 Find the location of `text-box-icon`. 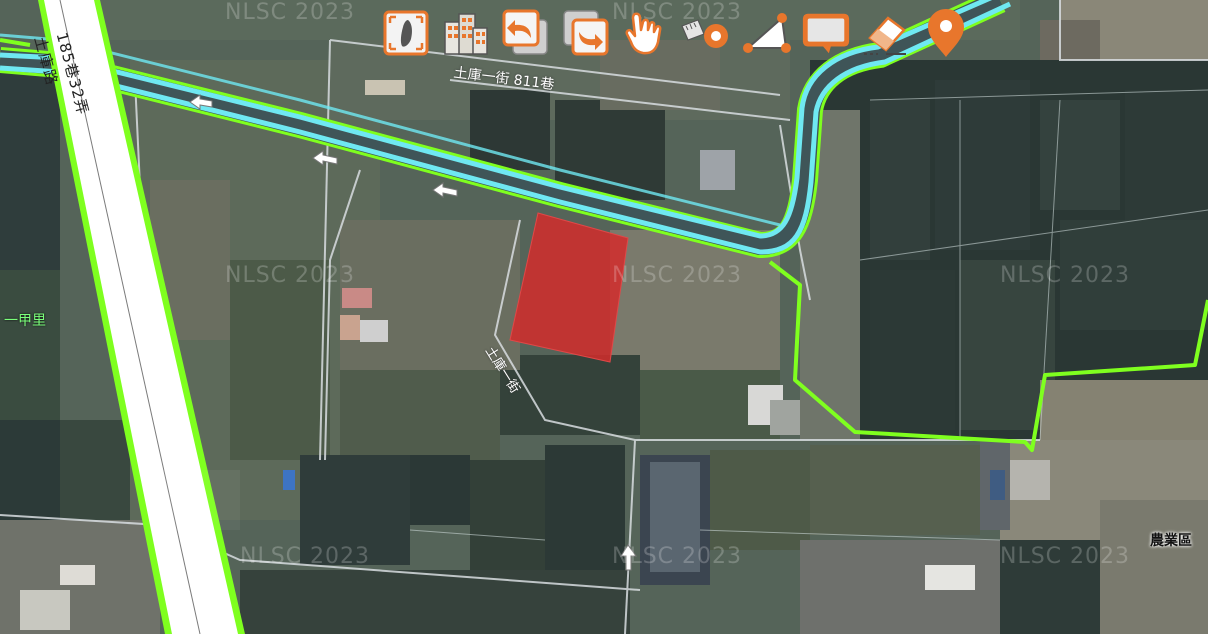

text-box-icon is located at coordinates (826, 33).